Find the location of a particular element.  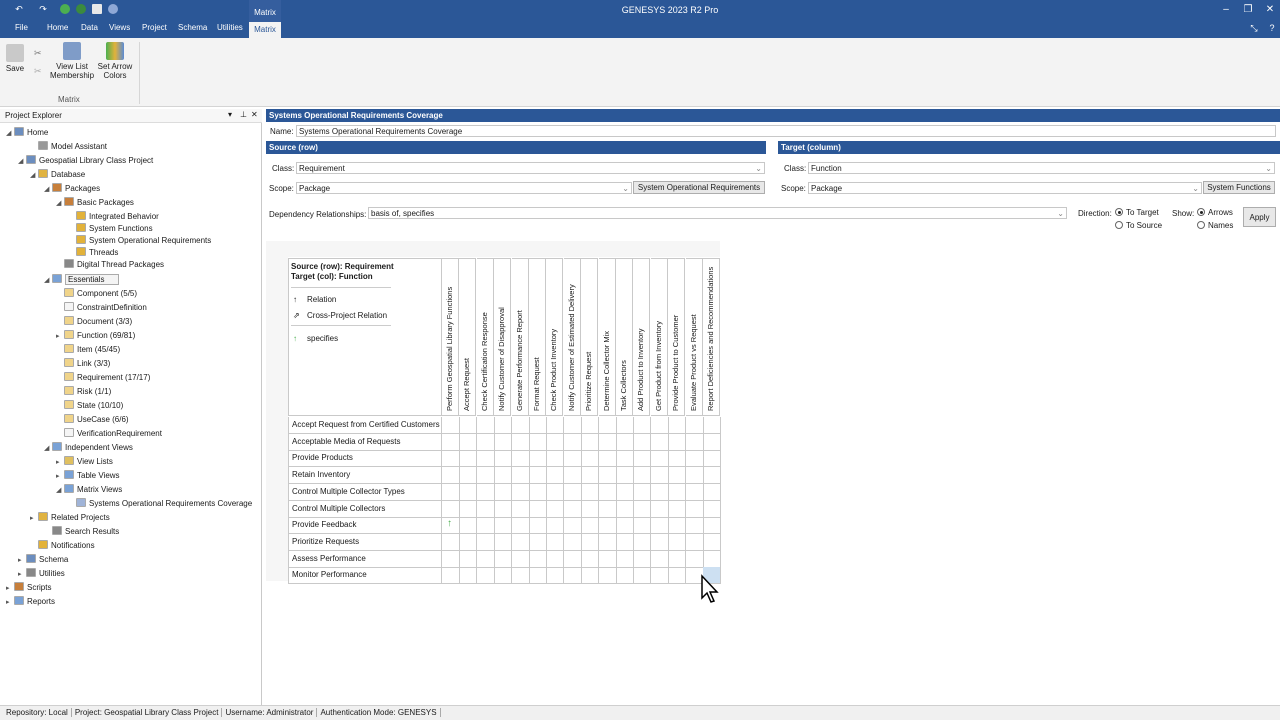

matrix-row-header: Control Multiple Collectors is located at coordinates (365, 509).